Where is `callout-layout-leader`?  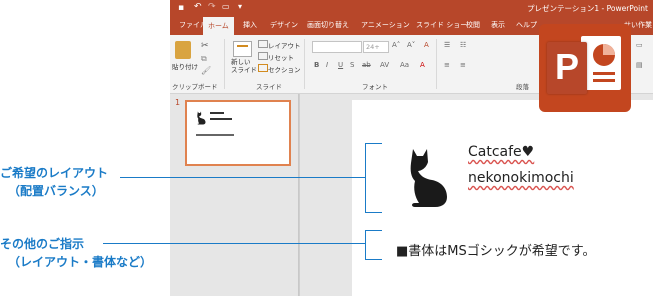
callout-layout-leader is located at coordinates (242, 177).